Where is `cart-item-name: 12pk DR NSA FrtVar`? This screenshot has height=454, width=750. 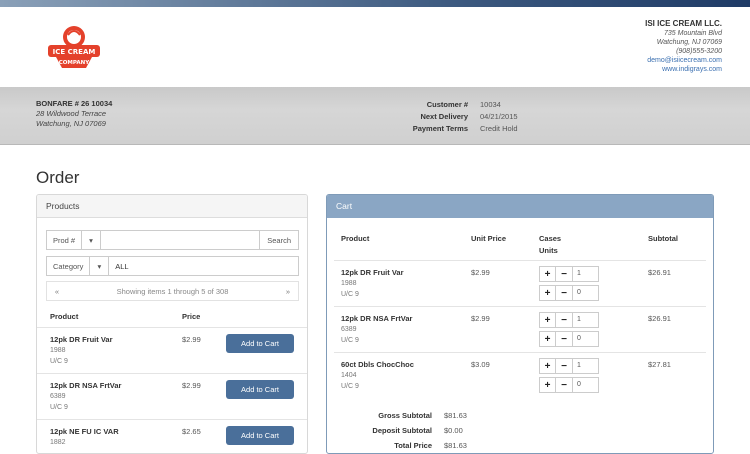
cart-item-name: 12pk DR NSA FrtVar is located at coordinates (377, 318).